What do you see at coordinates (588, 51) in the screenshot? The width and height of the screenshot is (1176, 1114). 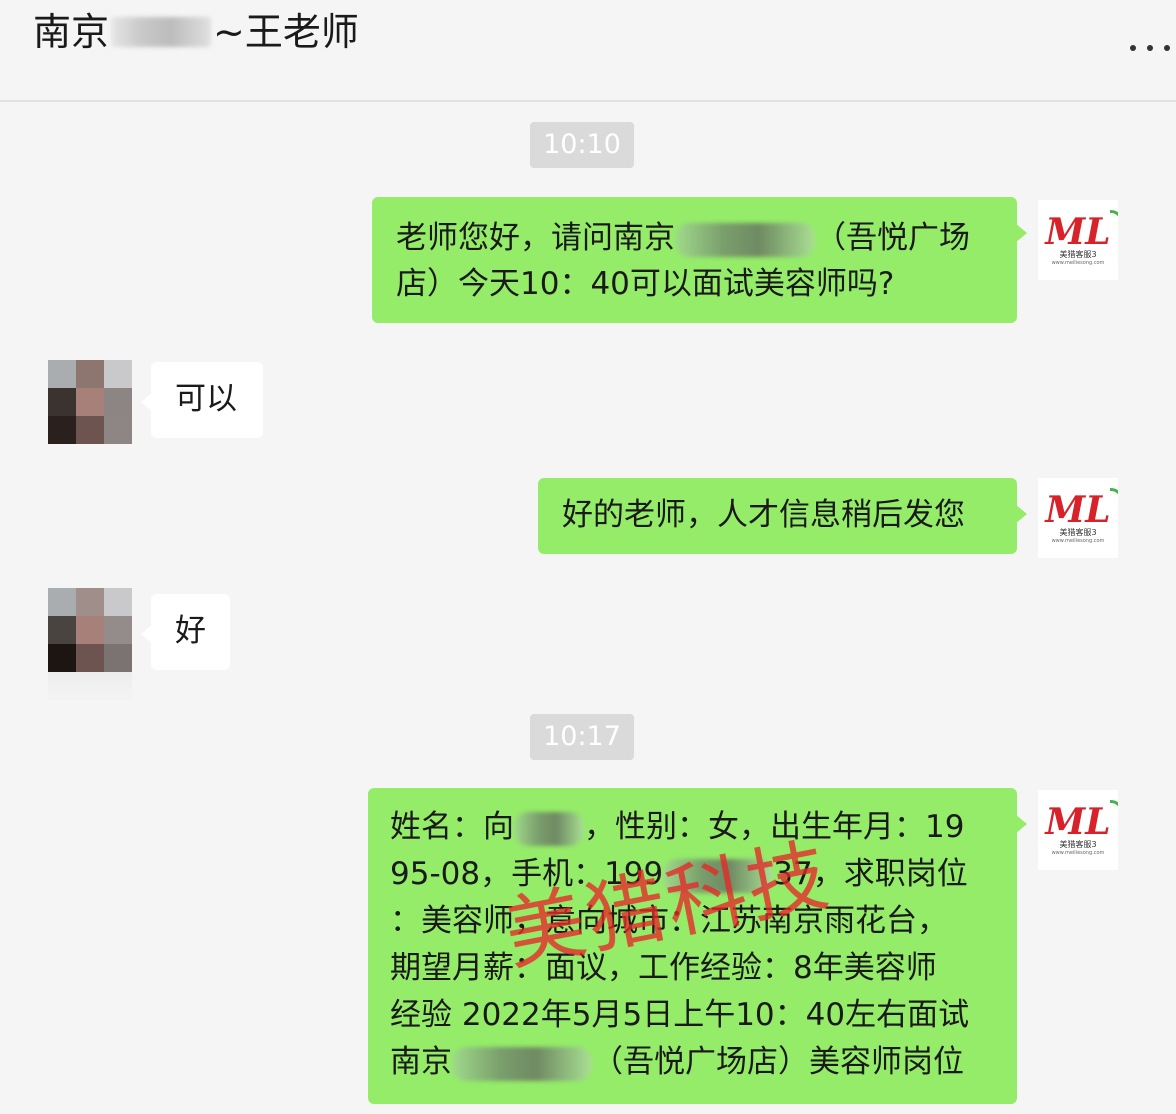 I see `chat-header: 南京 ~王老师` at bounding box center [588, 51].